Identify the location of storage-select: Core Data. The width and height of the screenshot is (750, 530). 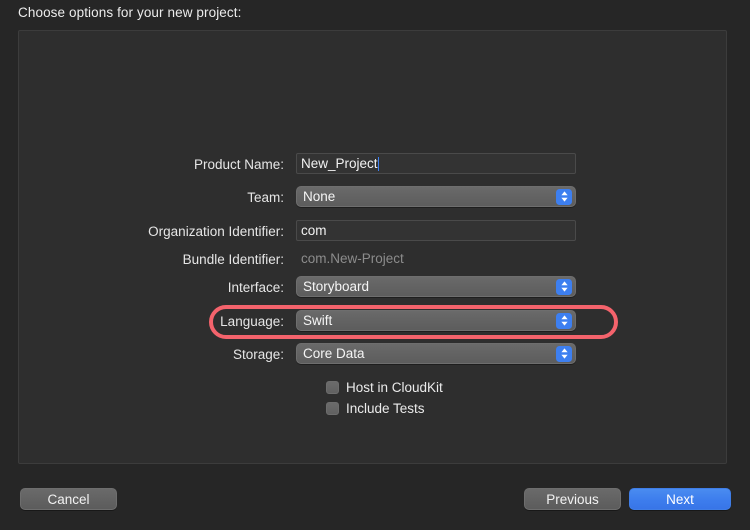
(436, 353).